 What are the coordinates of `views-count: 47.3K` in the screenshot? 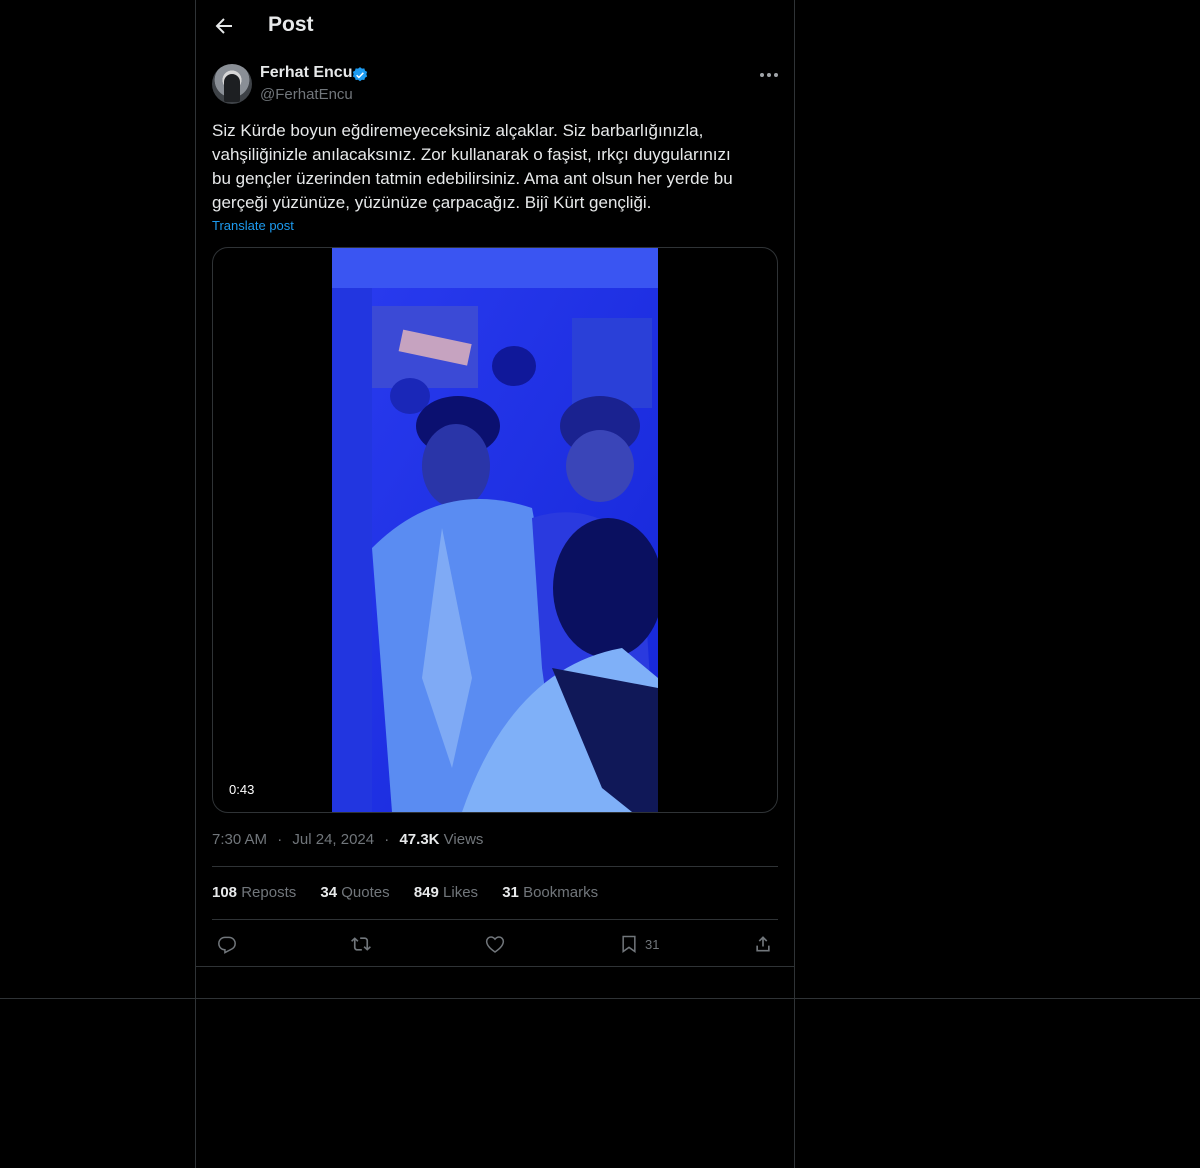 It's located at (419, 839).